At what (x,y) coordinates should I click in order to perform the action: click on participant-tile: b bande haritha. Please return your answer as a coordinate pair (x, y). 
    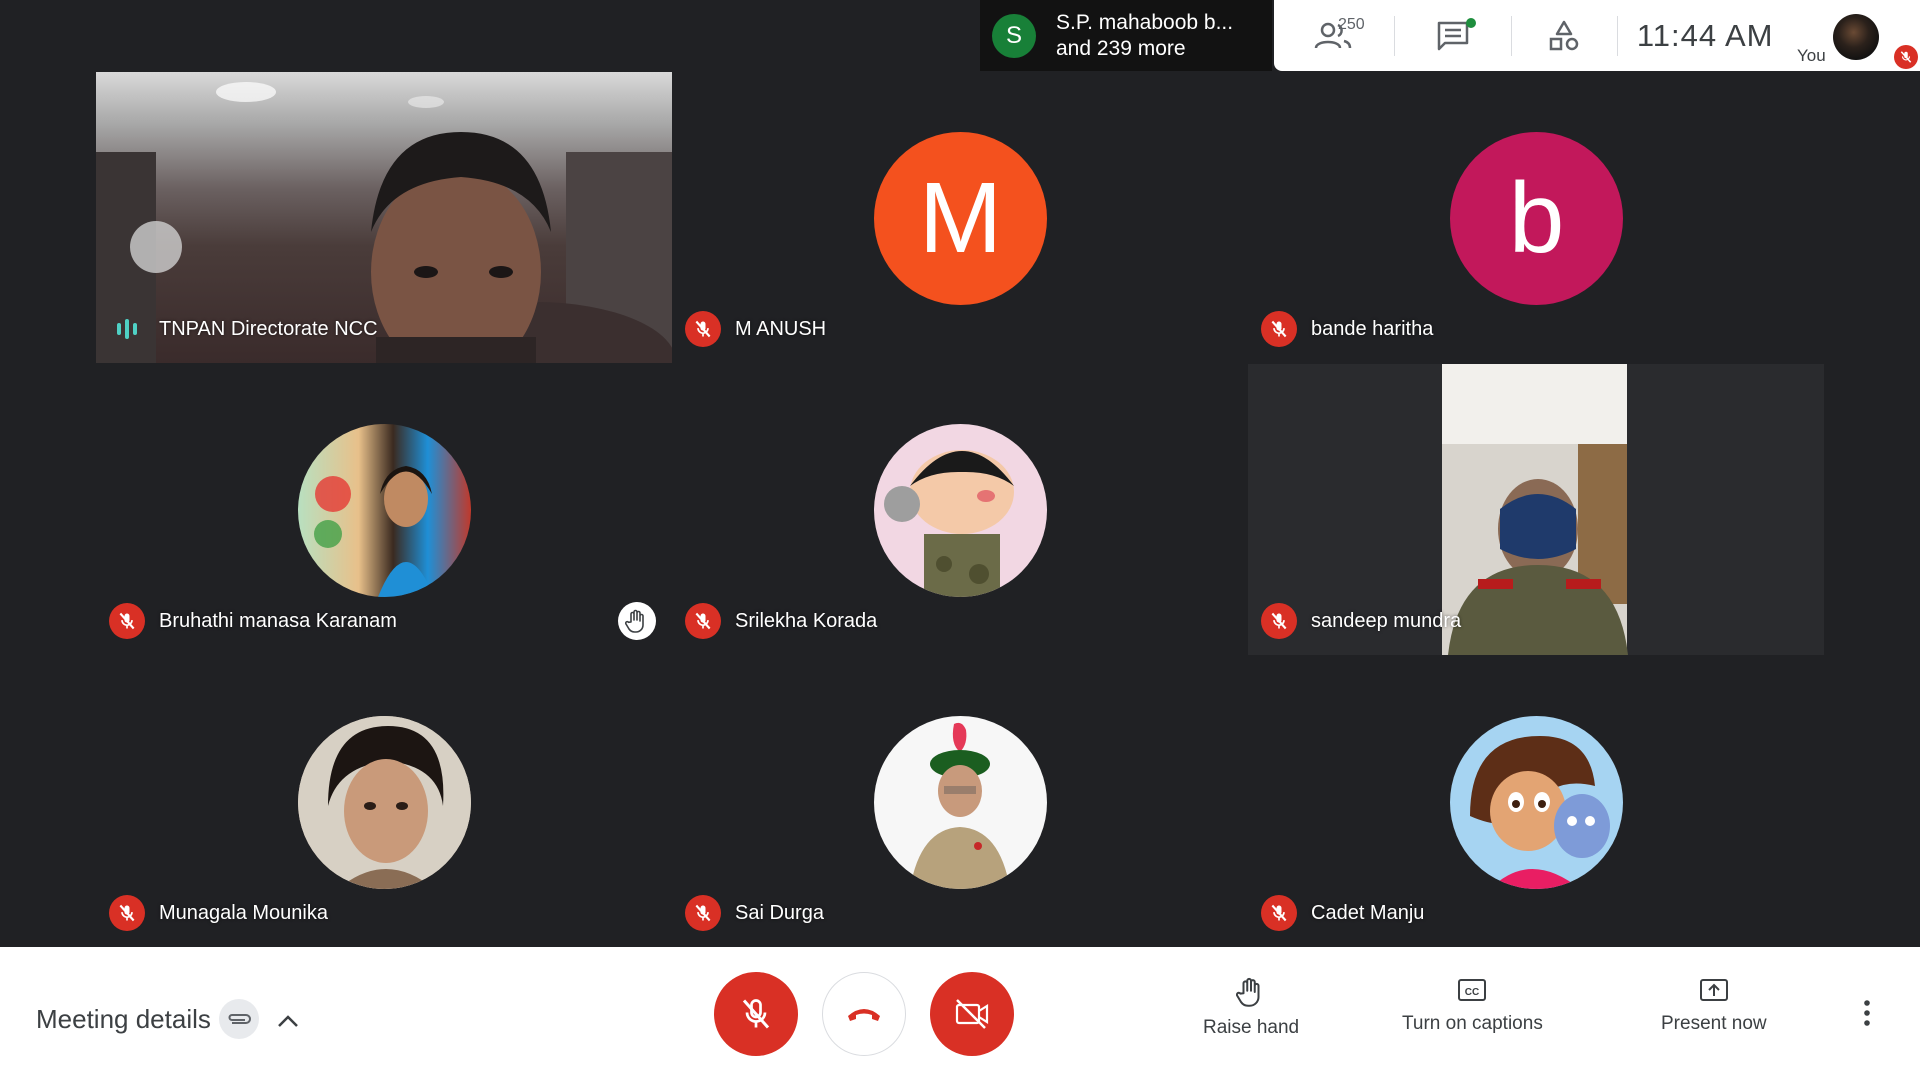
    Looking at the image, I should click on (1536, 217).